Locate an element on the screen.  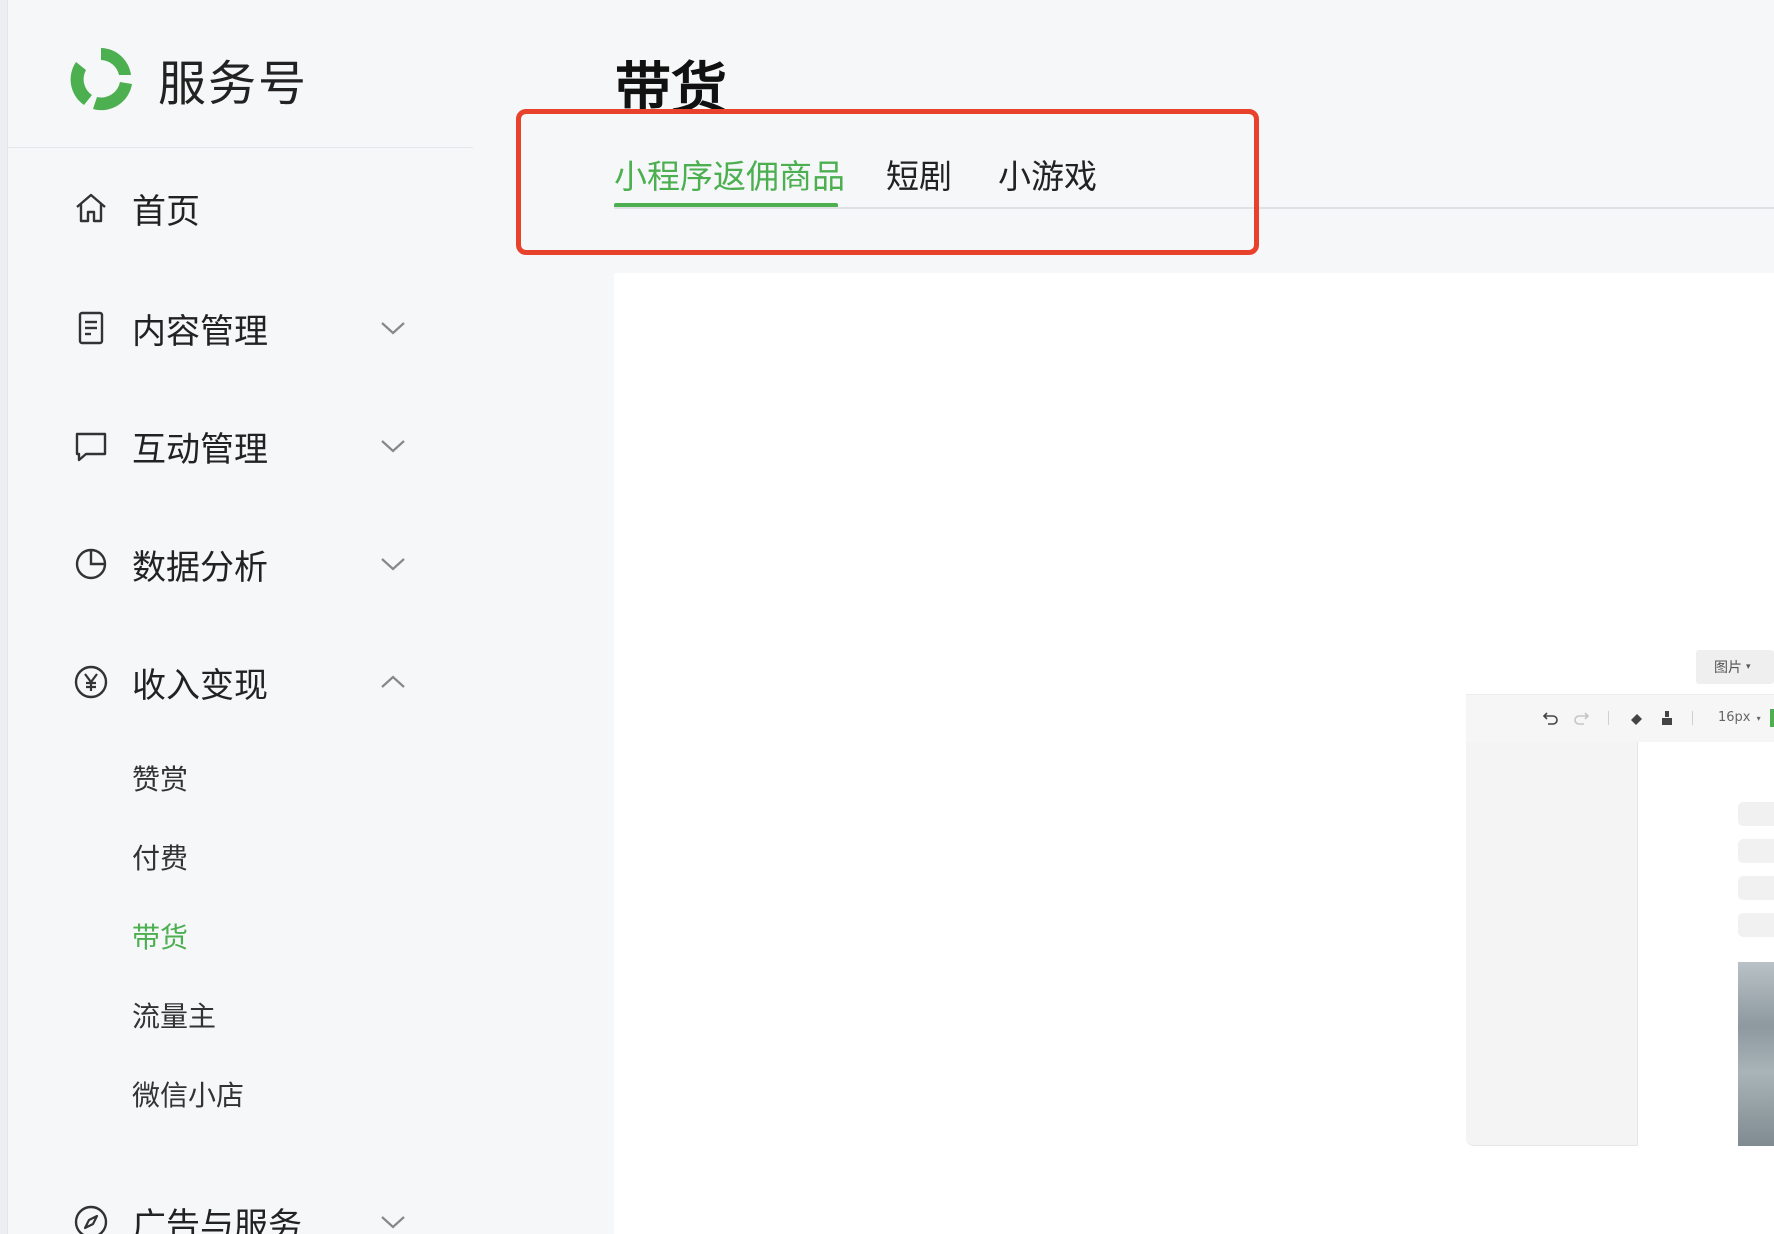
brand: 服务号 is located at coordinates (186, 79).